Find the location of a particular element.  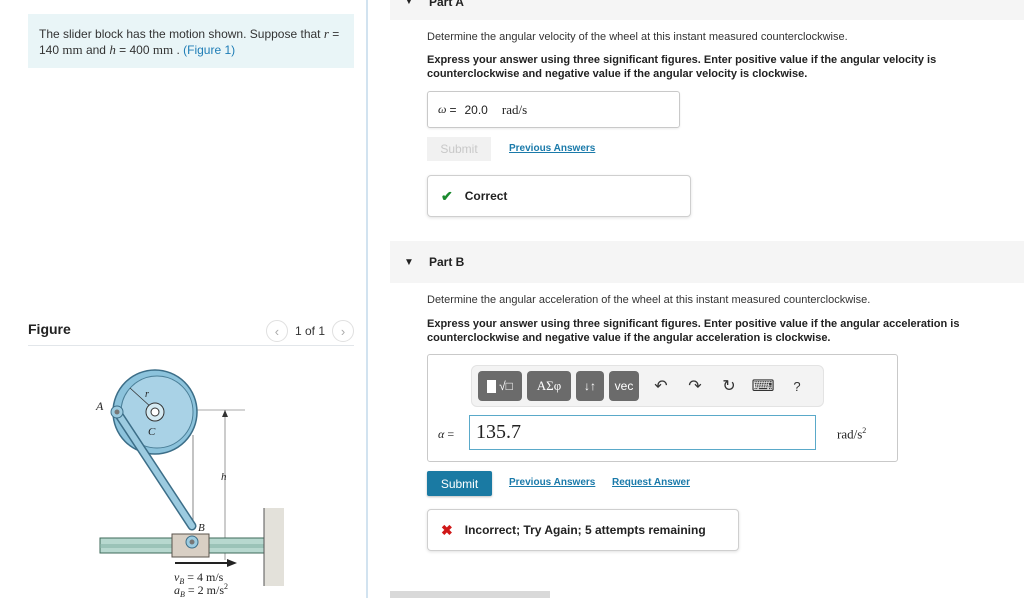

pager-text: 1 of 1 is located at coordinates (309, 331).